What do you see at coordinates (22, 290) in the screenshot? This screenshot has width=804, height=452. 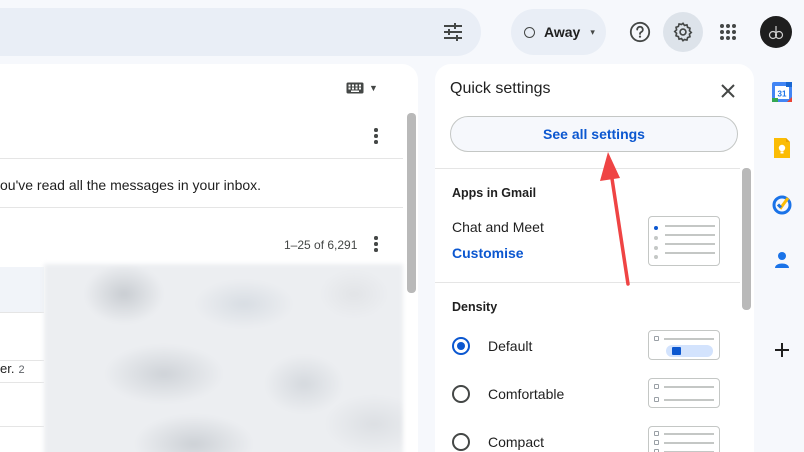 I see `table-row` at bounding box center [22, 290].